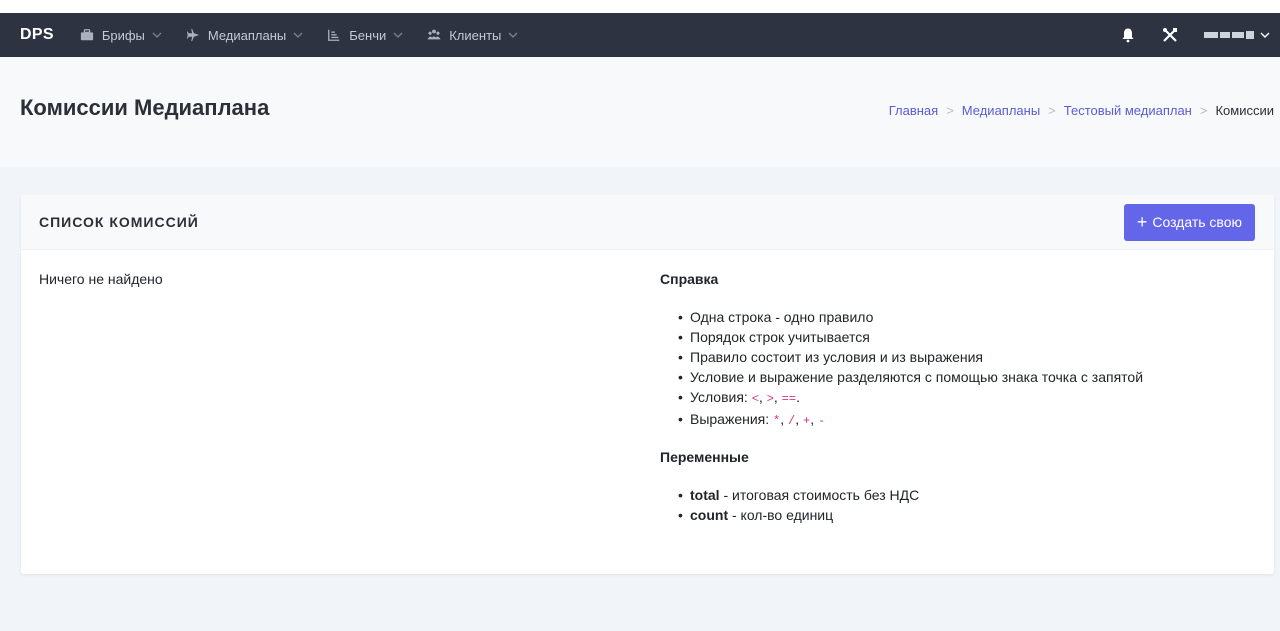  Describe the element at coordinates (475, 35) in the screenshot. I see `nav-item-label: Клиенты` at that location.